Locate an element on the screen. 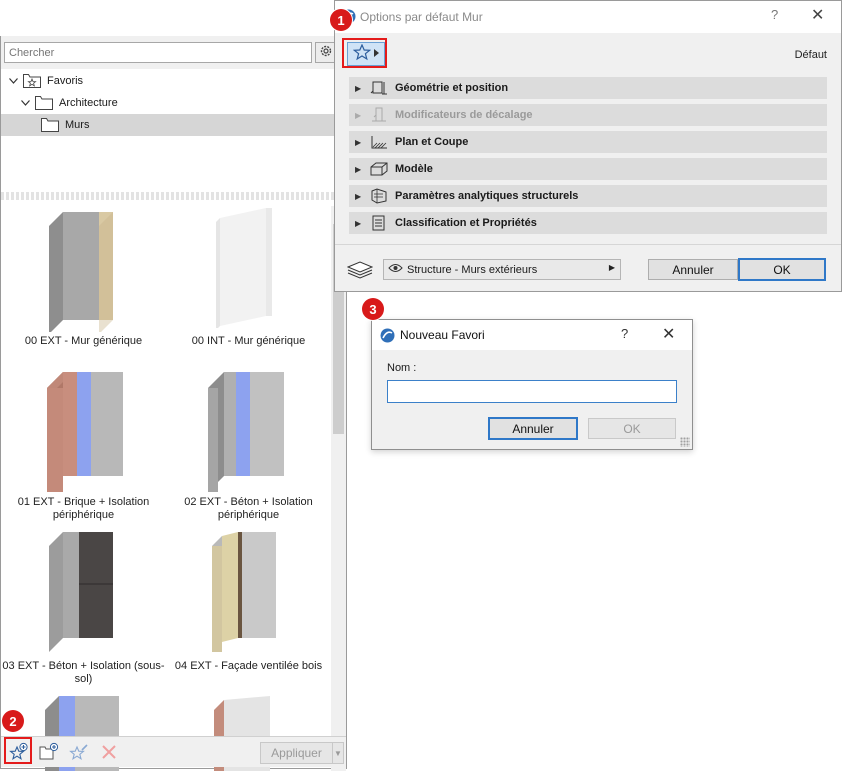 This screenshot has height=771, width=842. geometry-icon is located at coordinates (379, 88).